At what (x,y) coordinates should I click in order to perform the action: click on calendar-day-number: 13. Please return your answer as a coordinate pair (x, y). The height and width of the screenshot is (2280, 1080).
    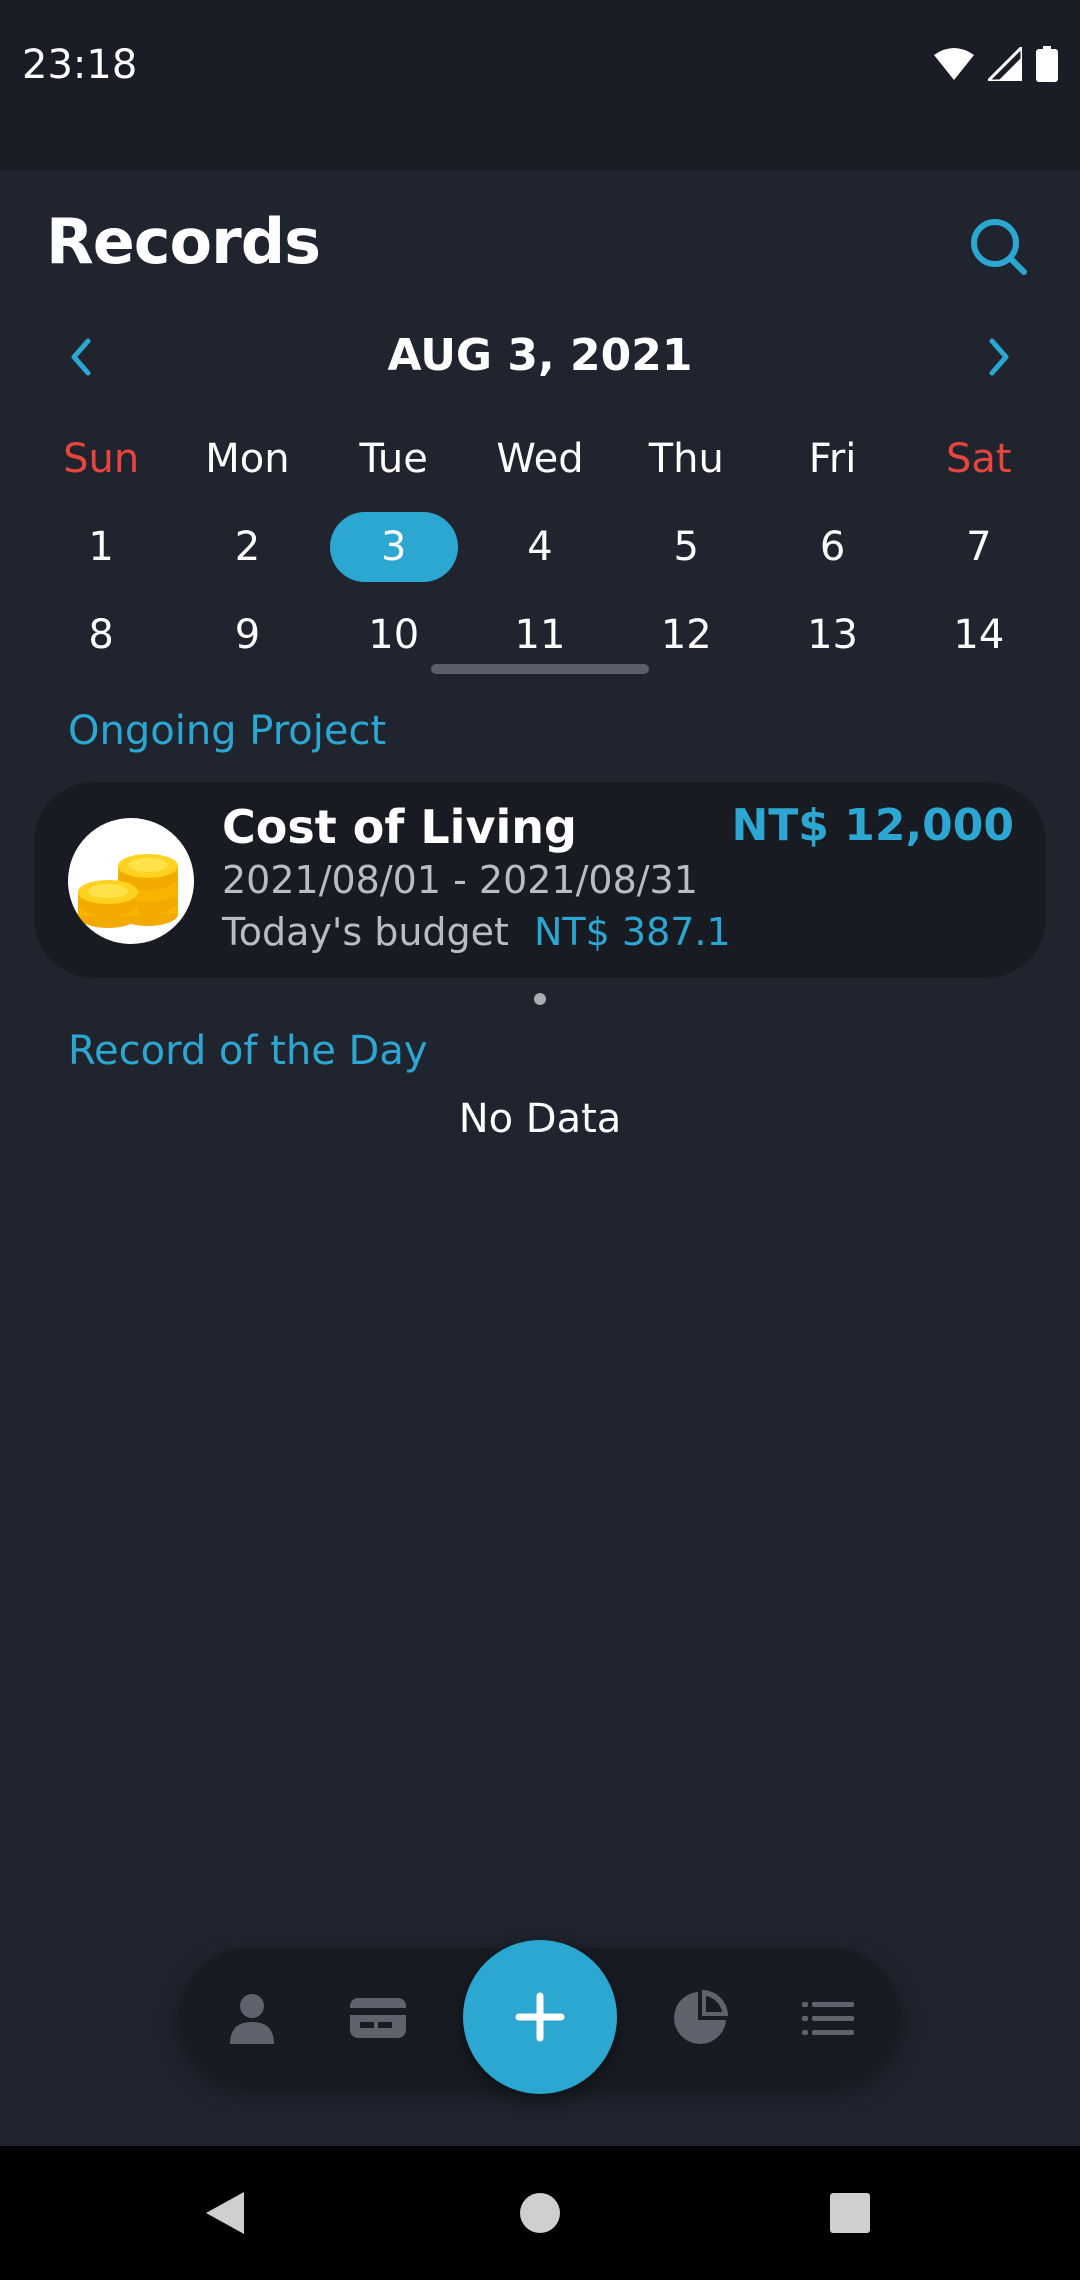
    Looking at the image, I should click on (832, 635).